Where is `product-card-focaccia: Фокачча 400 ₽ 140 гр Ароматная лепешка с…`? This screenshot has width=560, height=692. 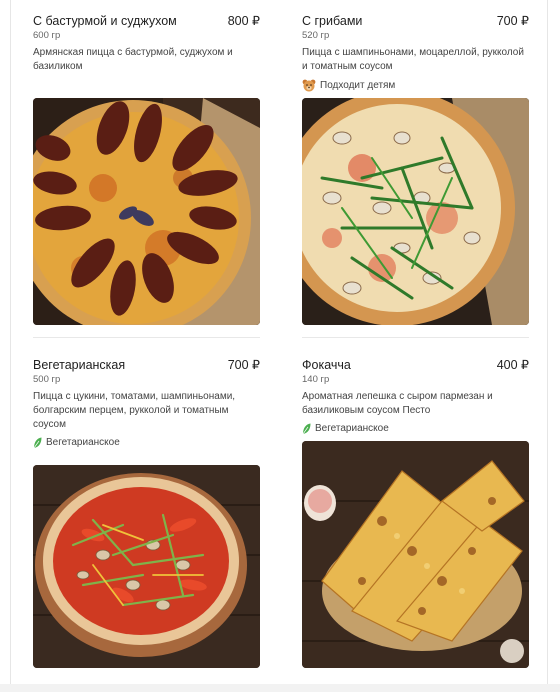
product-card-focaccia: Фокачча 400 ₽ 140 гр Ароматная лепешка с… is located at coordinates (415, 396).